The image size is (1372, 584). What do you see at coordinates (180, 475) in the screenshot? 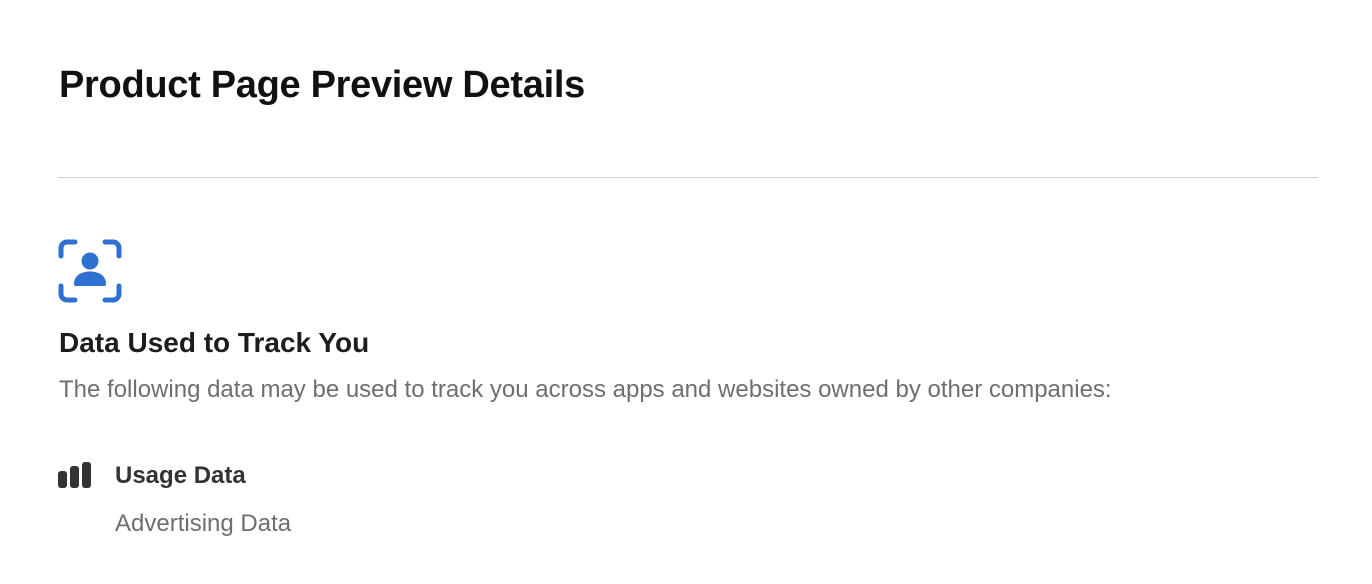
I see `category-title: Usage Data` at bounding box center [180, 475].